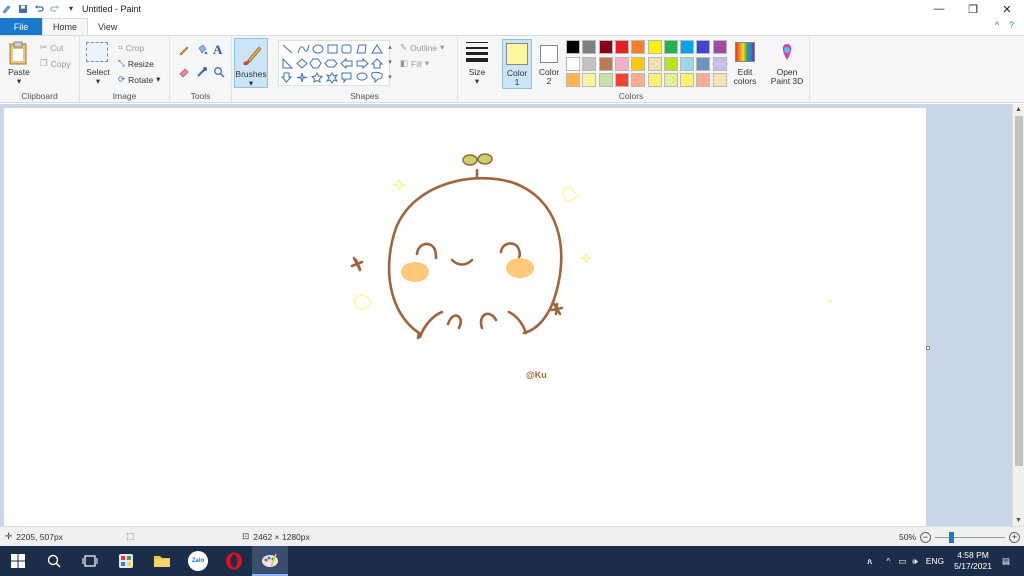 The height and width of the screenshot is (576, 1024). I want to click on brushes-button: Brushes ▾, so click(251, 63).